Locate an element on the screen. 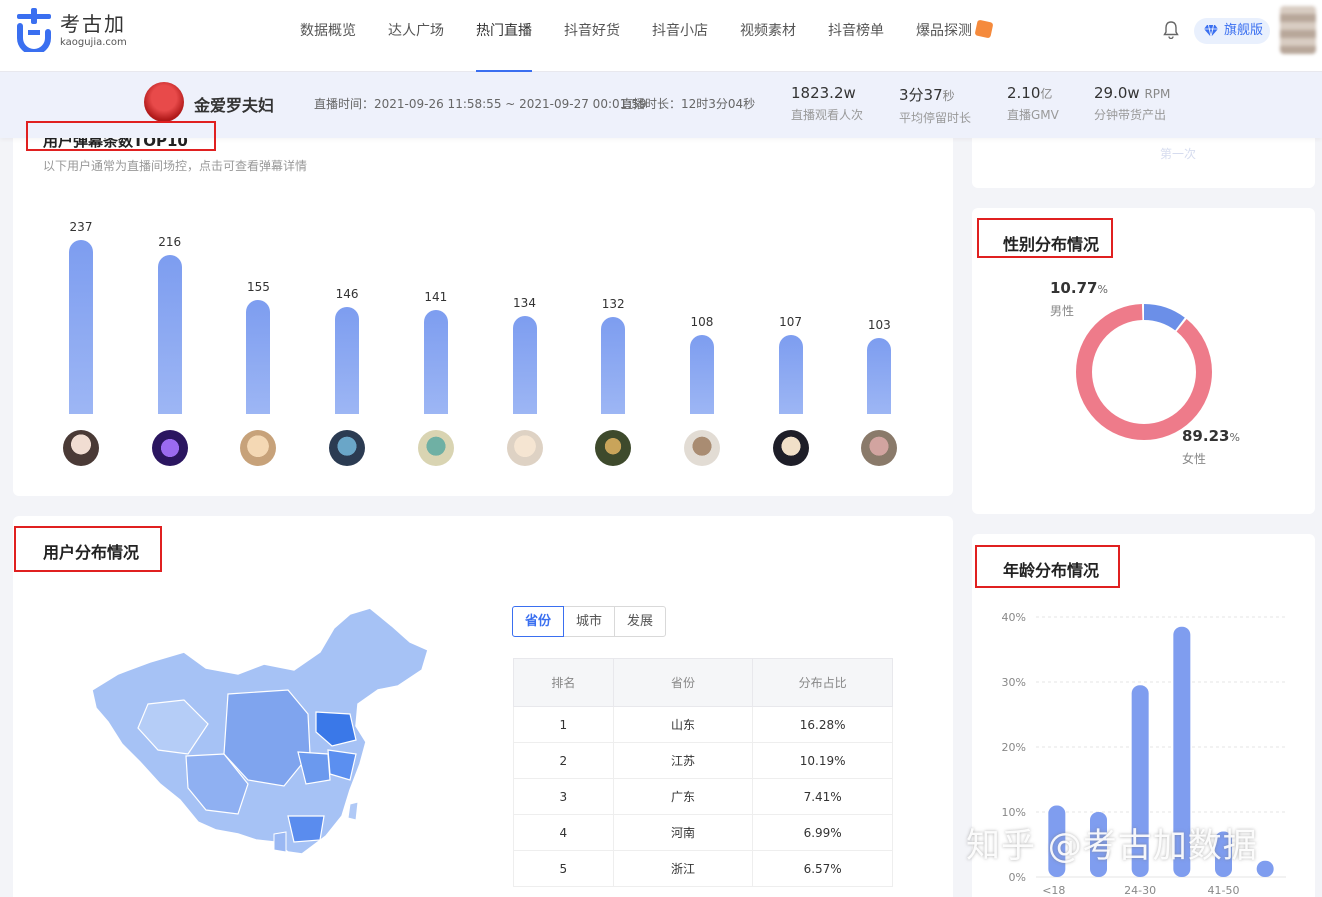  region-tabs: 省份 城市 发展 is located at coordinates (589, 621).